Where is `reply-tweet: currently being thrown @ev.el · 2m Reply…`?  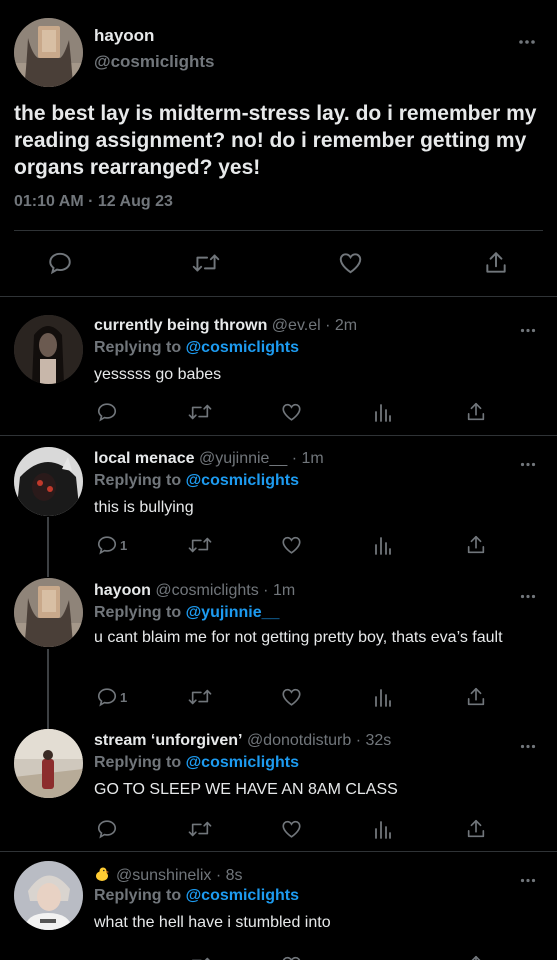
reply-tweet: currently being thrown @ev.el · 2m Reply… is located at coordinates (278, 366).